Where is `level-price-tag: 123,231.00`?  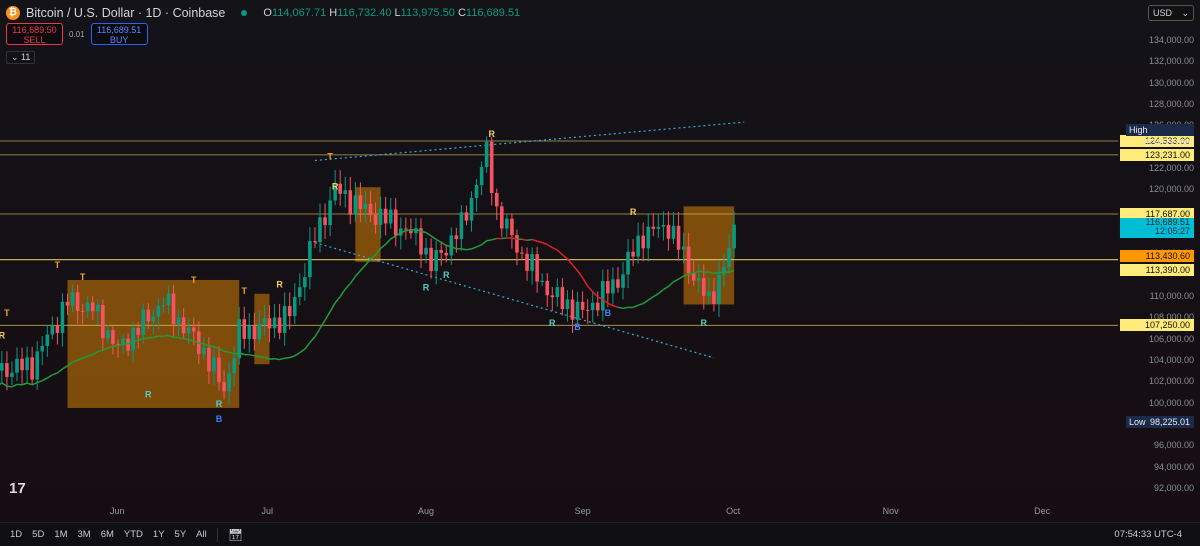
level-price-tag: 123,231.00 is located at coordinates (1157, 154).